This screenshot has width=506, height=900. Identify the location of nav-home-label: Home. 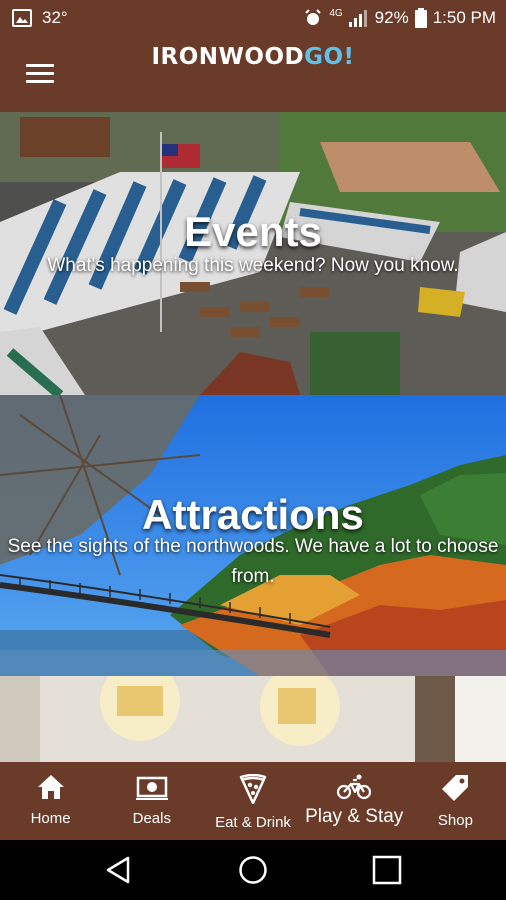
(50, 818).